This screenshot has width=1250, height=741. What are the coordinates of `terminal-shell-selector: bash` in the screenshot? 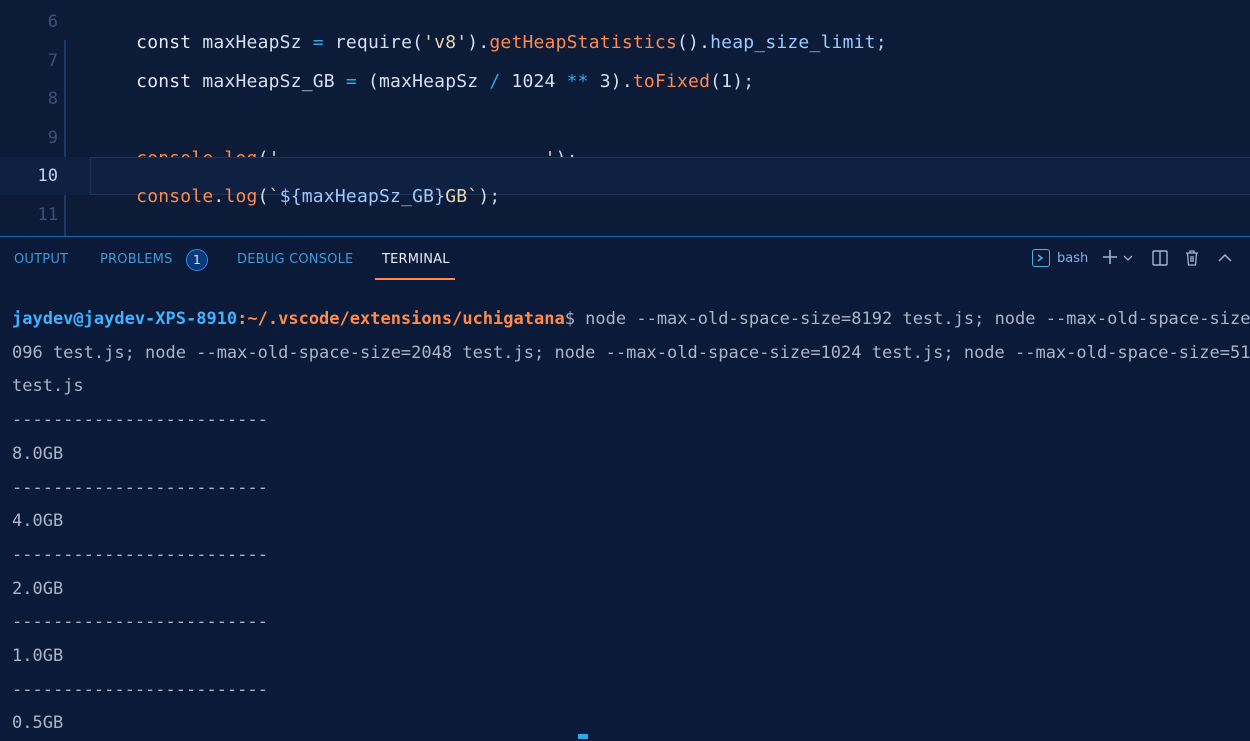 It's located at (1060, 258).